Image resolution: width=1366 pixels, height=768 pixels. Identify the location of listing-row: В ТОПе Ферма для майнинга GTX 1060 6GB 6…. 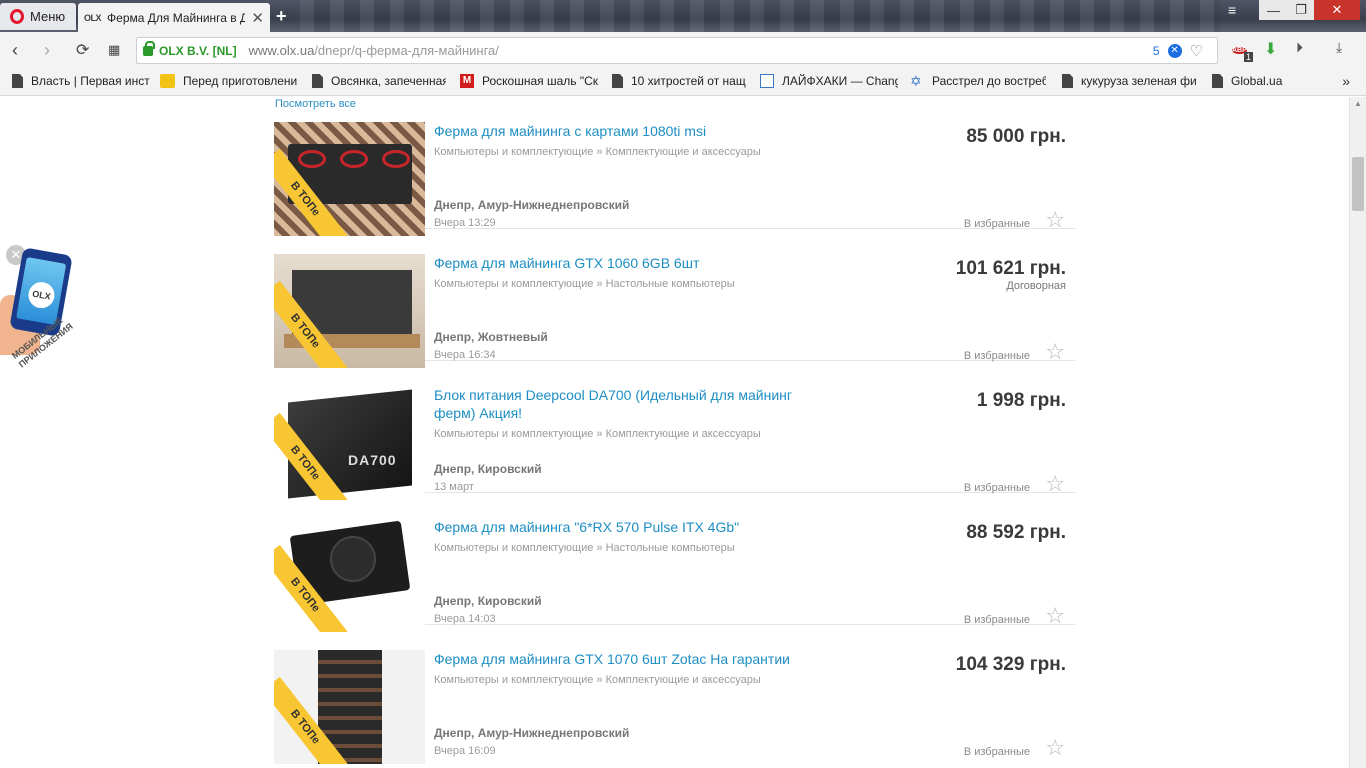
(674, 298).